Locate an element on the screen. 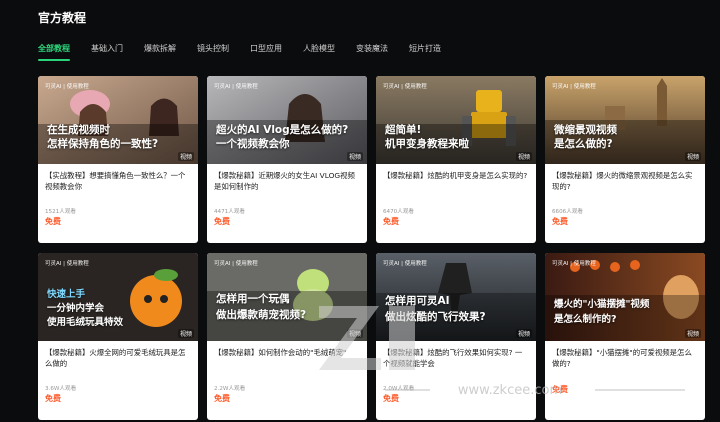 This screenshot has width=720, height=422. tab-camera-control: 镜头控制 is located at coordinates (213, 52).